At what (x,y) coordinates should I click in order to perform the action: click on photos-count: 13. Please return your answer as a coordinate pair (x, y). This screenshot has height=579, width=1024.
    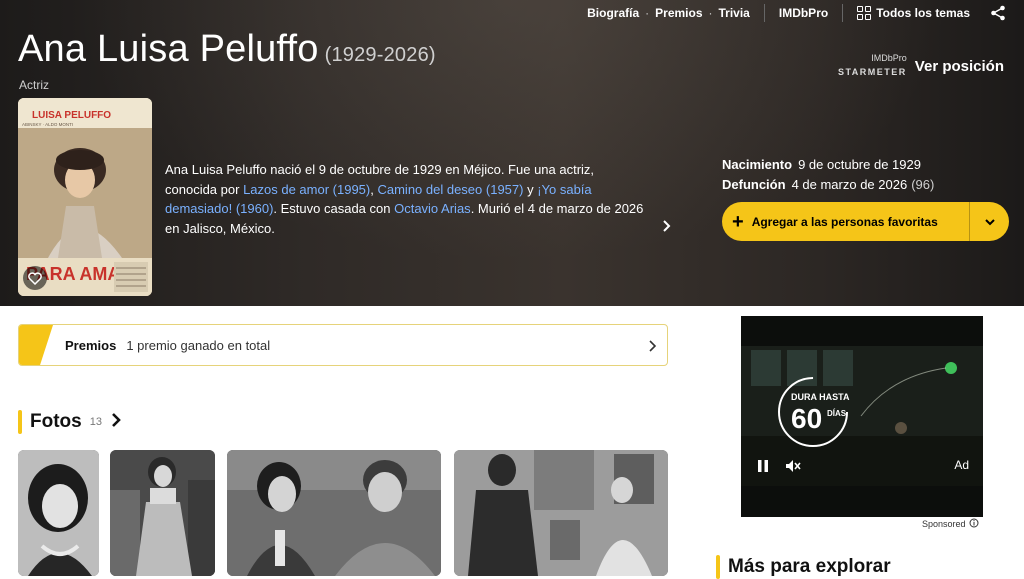
    Looking at the image, I should click on (95, 422).